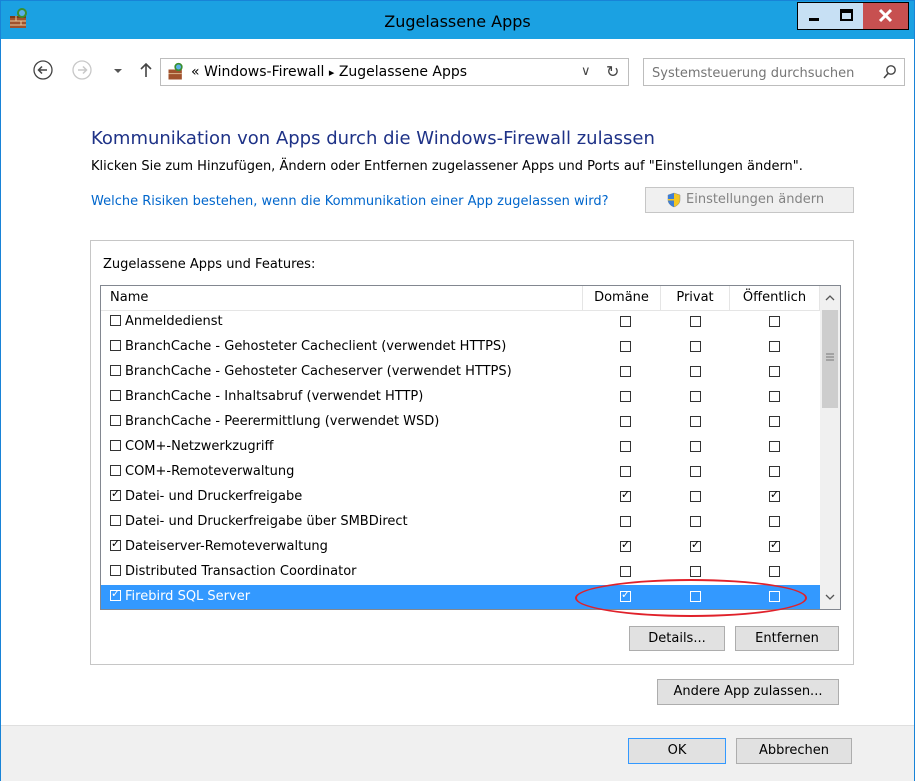 This screenshot has height=781, width=915. I want to click on footer-bar: OK Abbrechen, so click(457, 753).